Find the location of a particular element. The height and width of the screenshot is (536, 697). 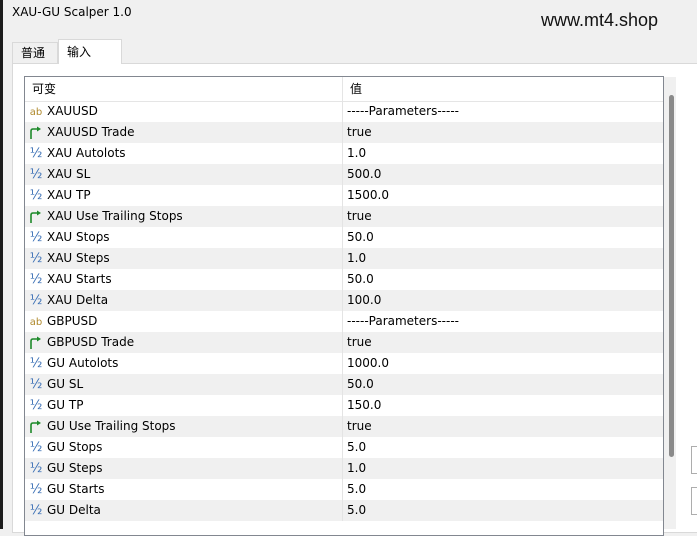

parameter-name-cell: ½ GU Starts is located at coordinates (184, 489).